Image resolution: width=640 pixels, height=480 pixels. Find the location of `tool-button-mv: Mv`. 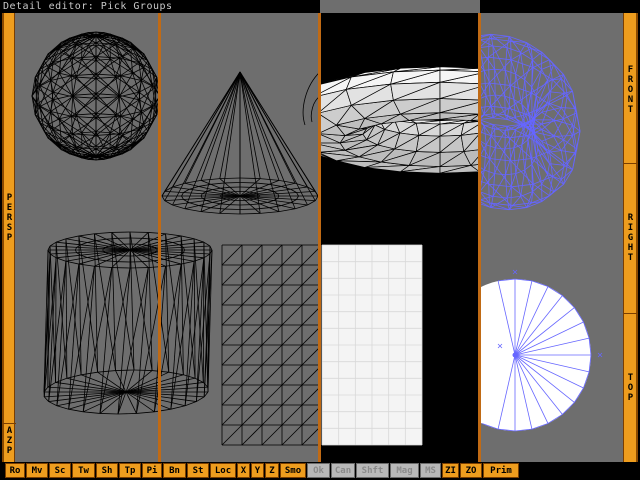

tool-button-mv: Mv is located at coordinates (37, 470).